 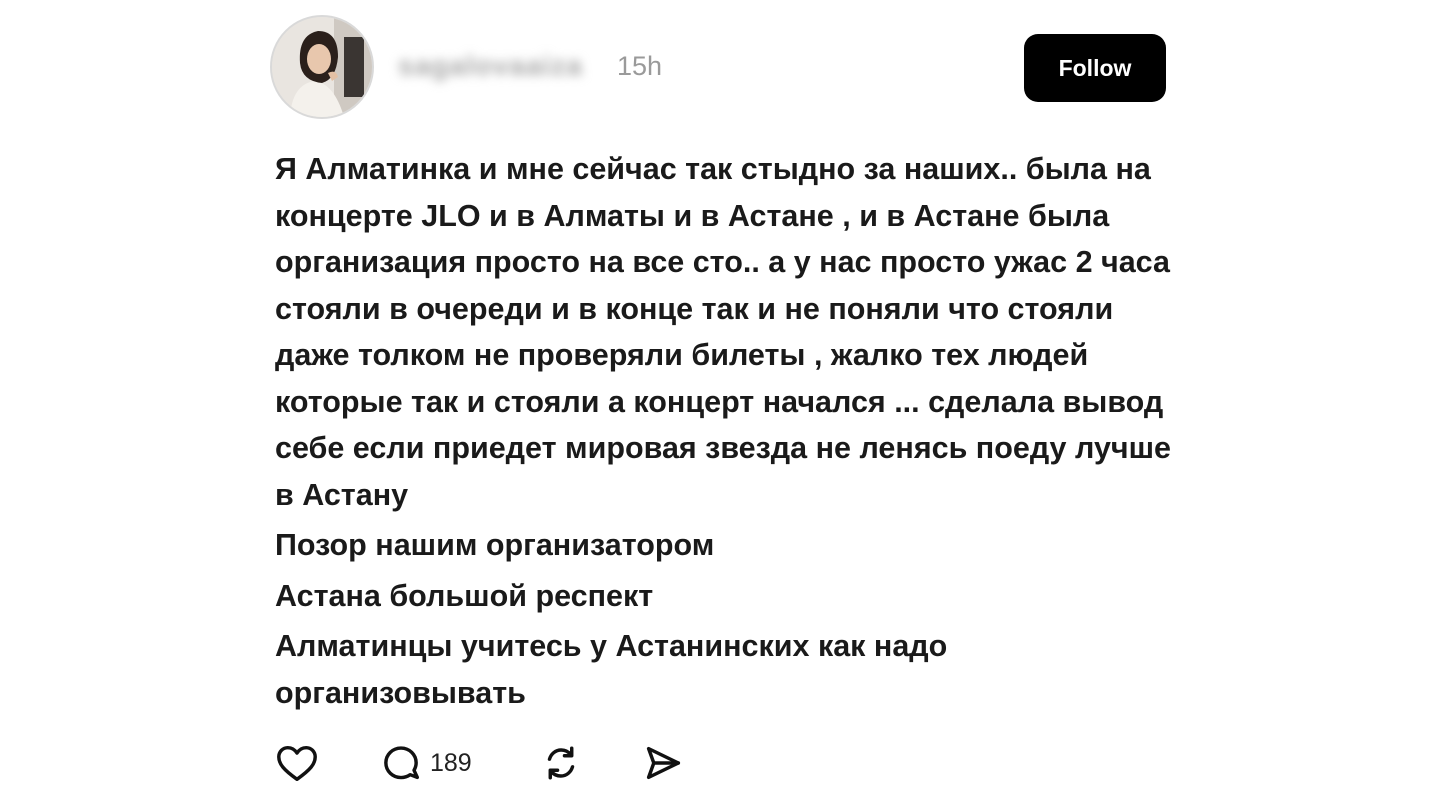 I want to click on avatar, so click(x=322, y=67).